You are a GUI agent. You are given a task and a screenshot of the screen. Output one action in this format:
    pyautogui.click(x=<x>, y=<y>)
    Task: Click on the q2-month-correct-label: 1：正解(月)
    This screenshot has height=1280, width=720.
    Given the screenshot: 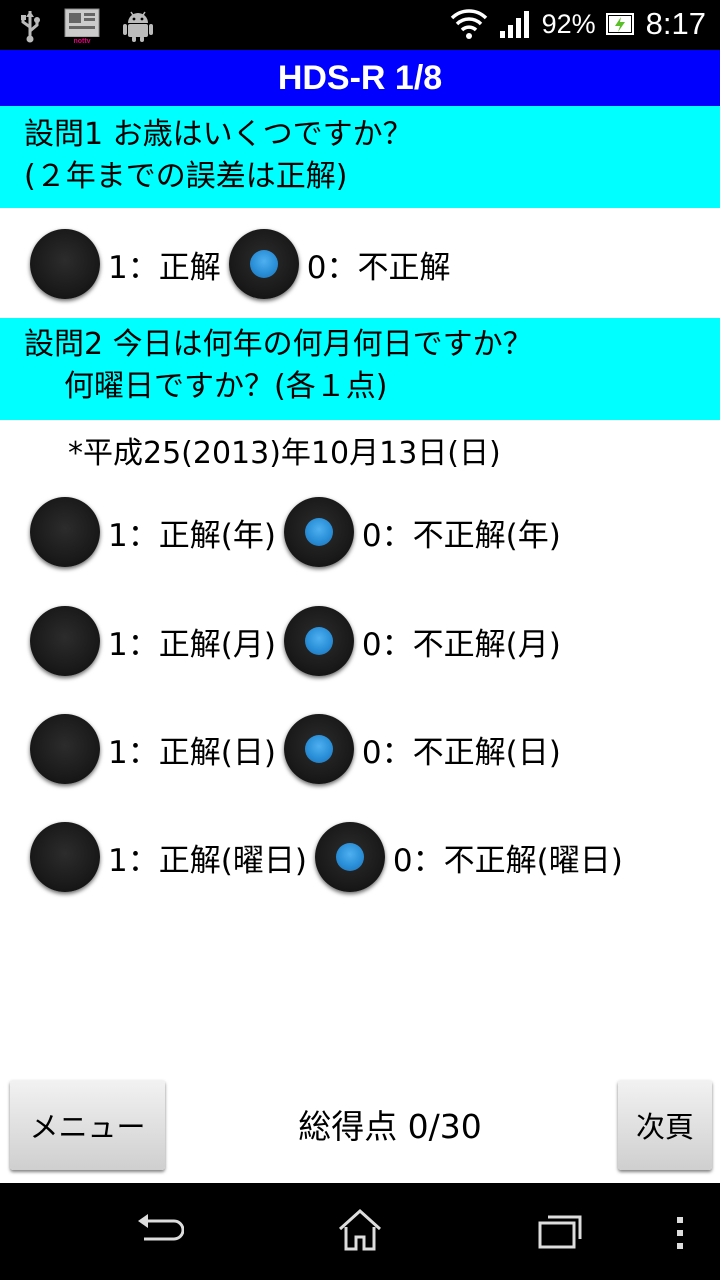 What is the action you would take?
    pyautogui.click(x=192, y=641)
    